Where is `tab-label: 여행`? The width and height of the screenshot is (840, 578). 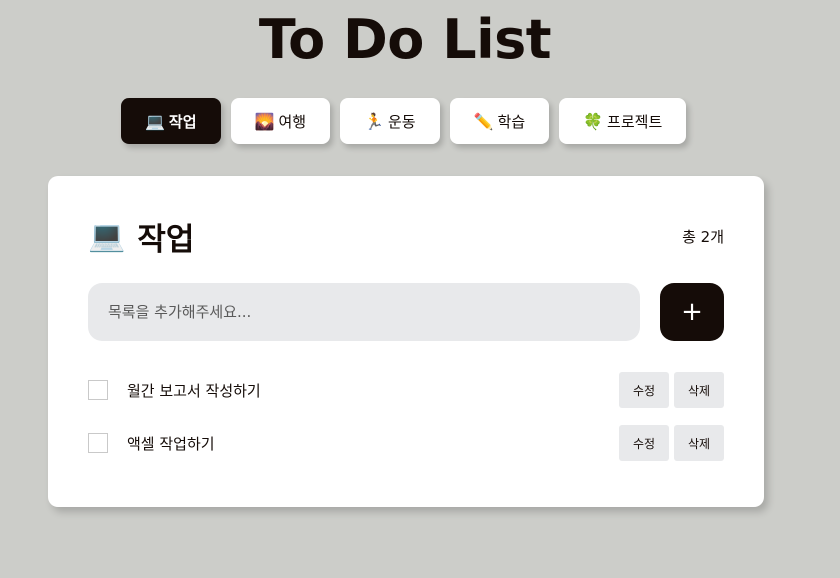
tab-label: 여행 is located at coordinates (292, 121).